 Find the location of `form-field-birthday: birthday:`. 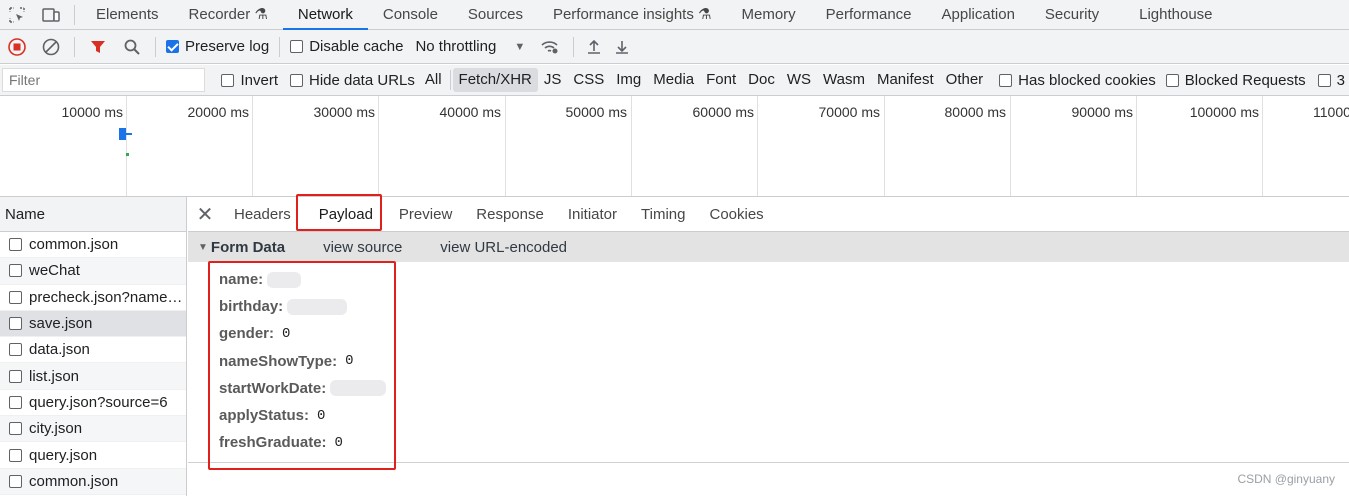

form-field-birthday: birthday: is located at coordinates (784, 306).